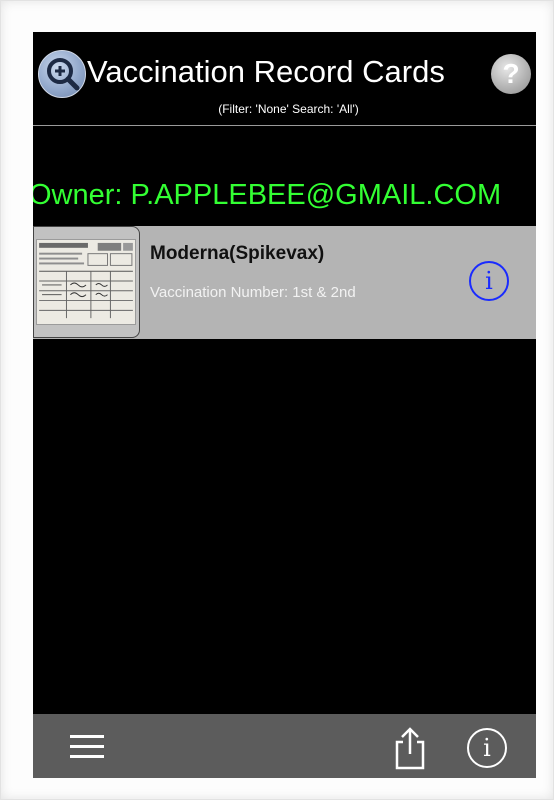 The image size is (554, 800). Describe the element at coordinates (253, 292) in the screenshot. I see `record-detail: Vaccination Number: 1st & 2nd` at that location.